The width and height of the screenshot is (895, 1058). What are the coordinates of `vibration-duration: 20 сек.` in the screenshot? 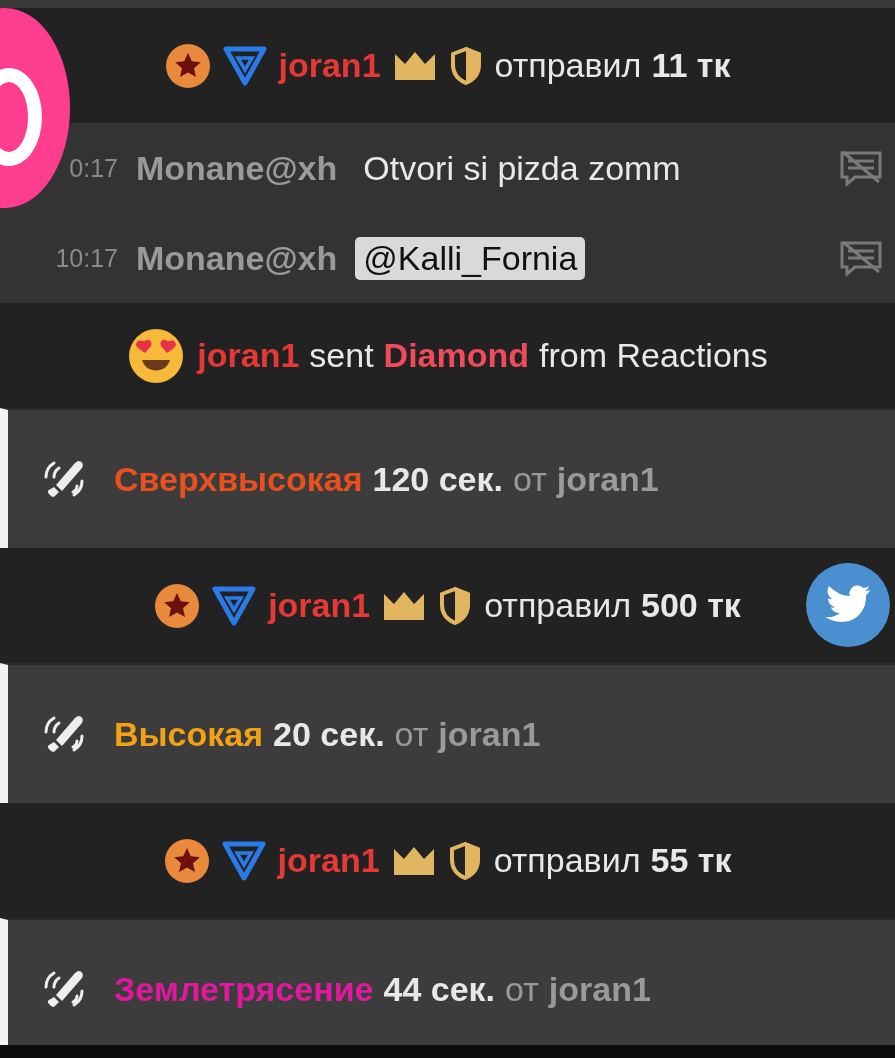 It's located at (329, 734).